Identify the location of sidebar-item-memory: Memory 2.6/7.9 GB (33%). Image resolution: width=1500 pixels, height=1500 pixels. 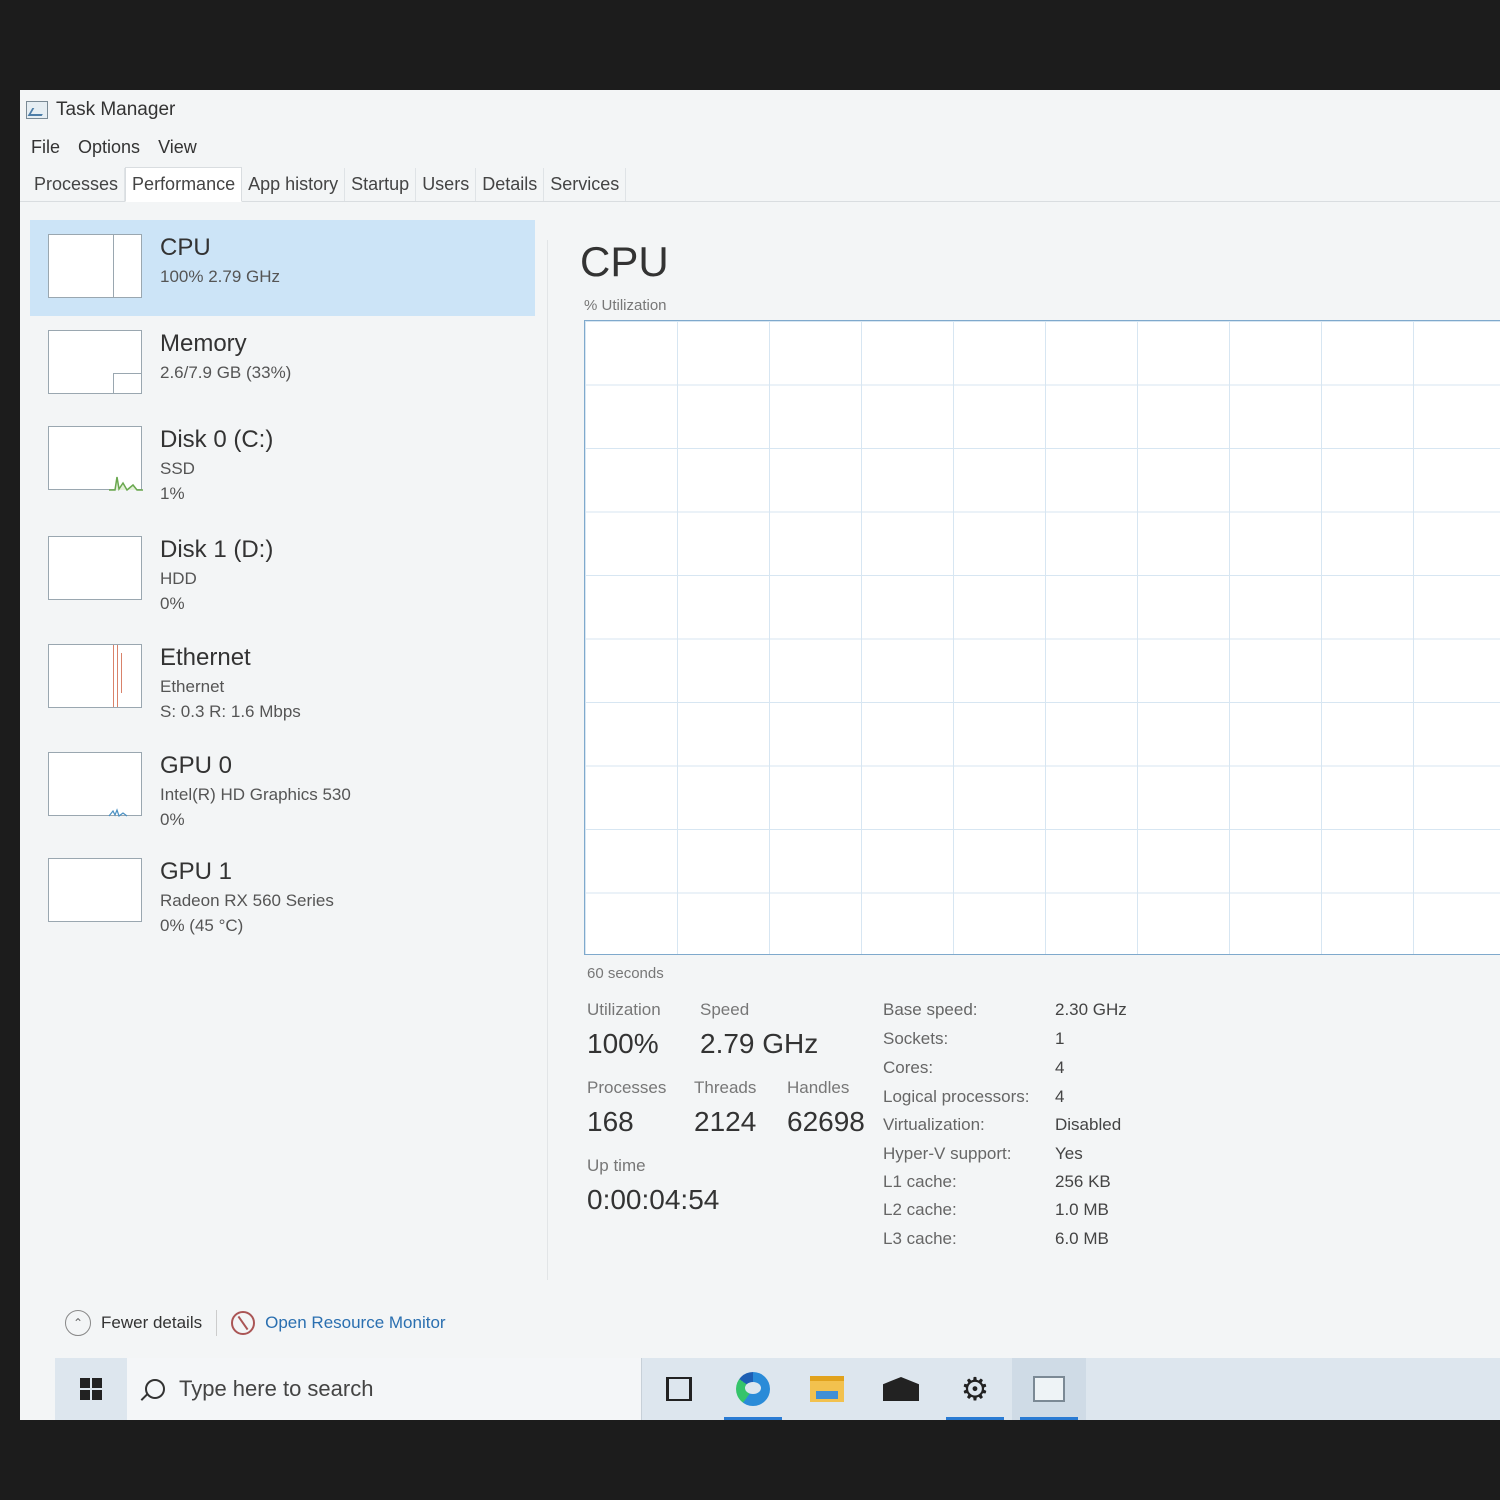
(282, 364).